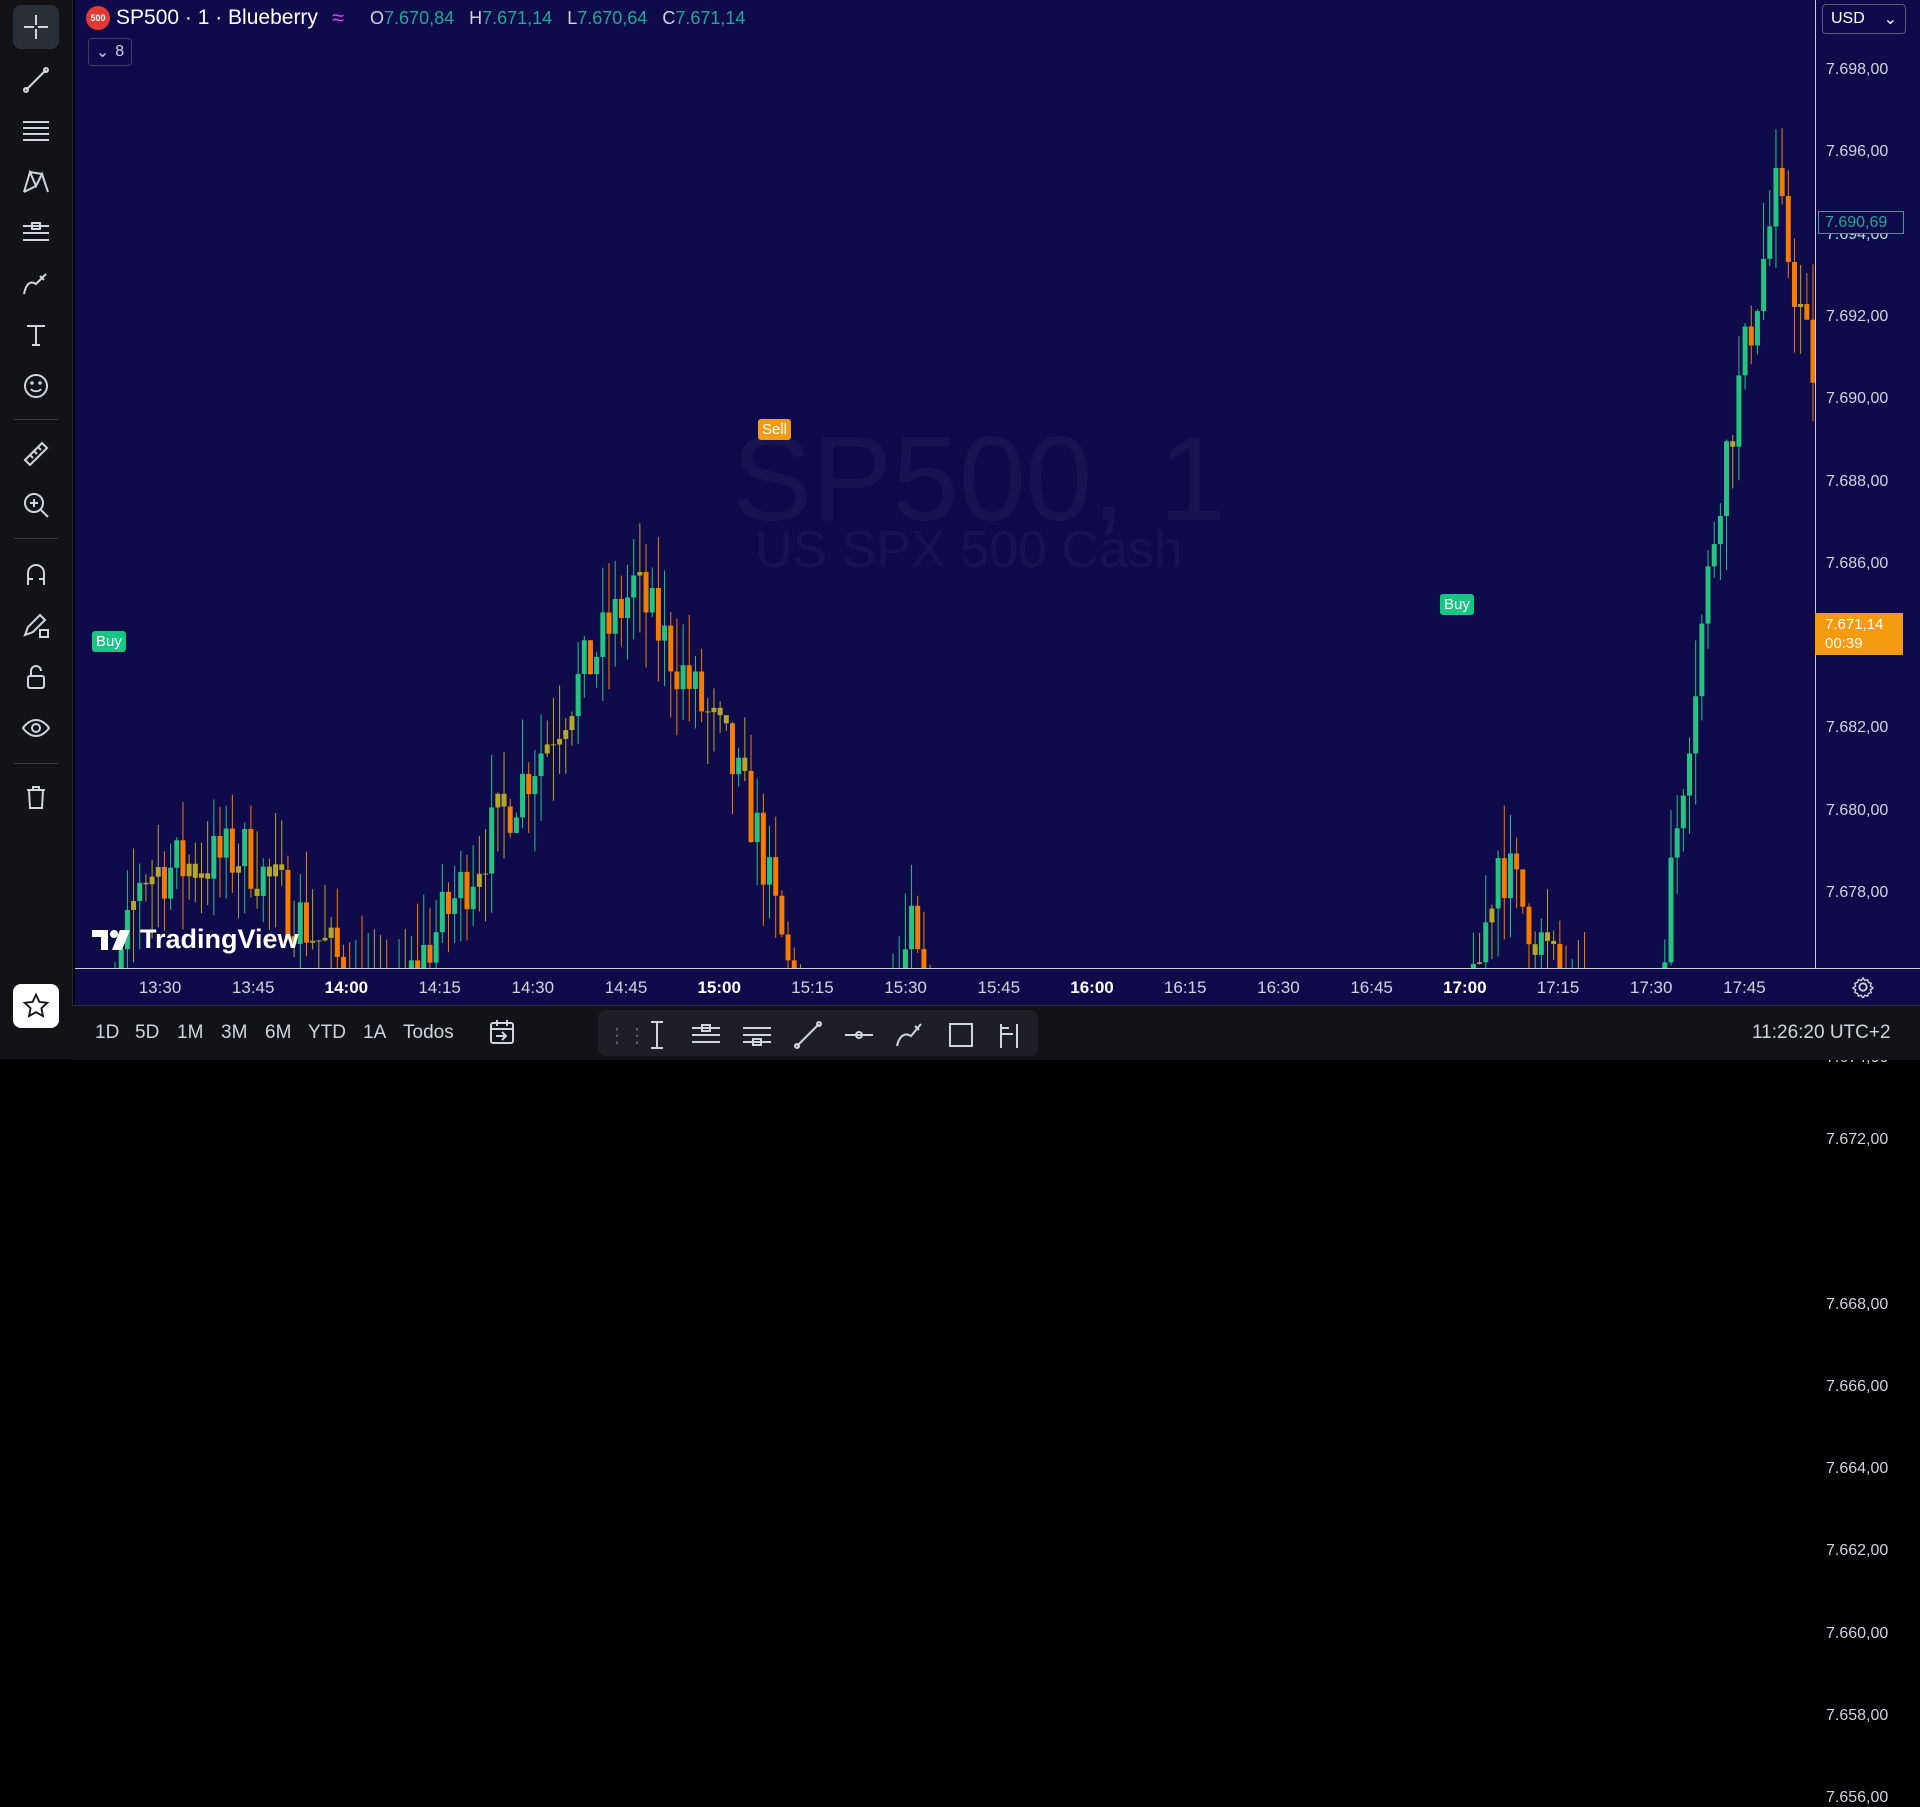  I want to click on short-position-icon, so click(757, 1035).